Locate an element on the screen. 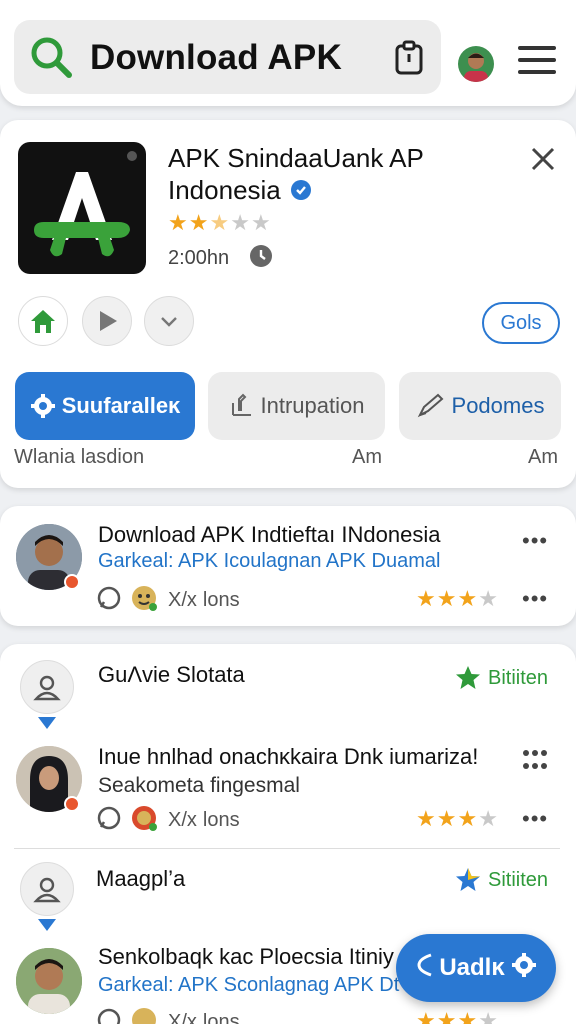 This screenshot has width=576, height=1024. app-rating: ★★★★★ is located at coordinates (220, 223).